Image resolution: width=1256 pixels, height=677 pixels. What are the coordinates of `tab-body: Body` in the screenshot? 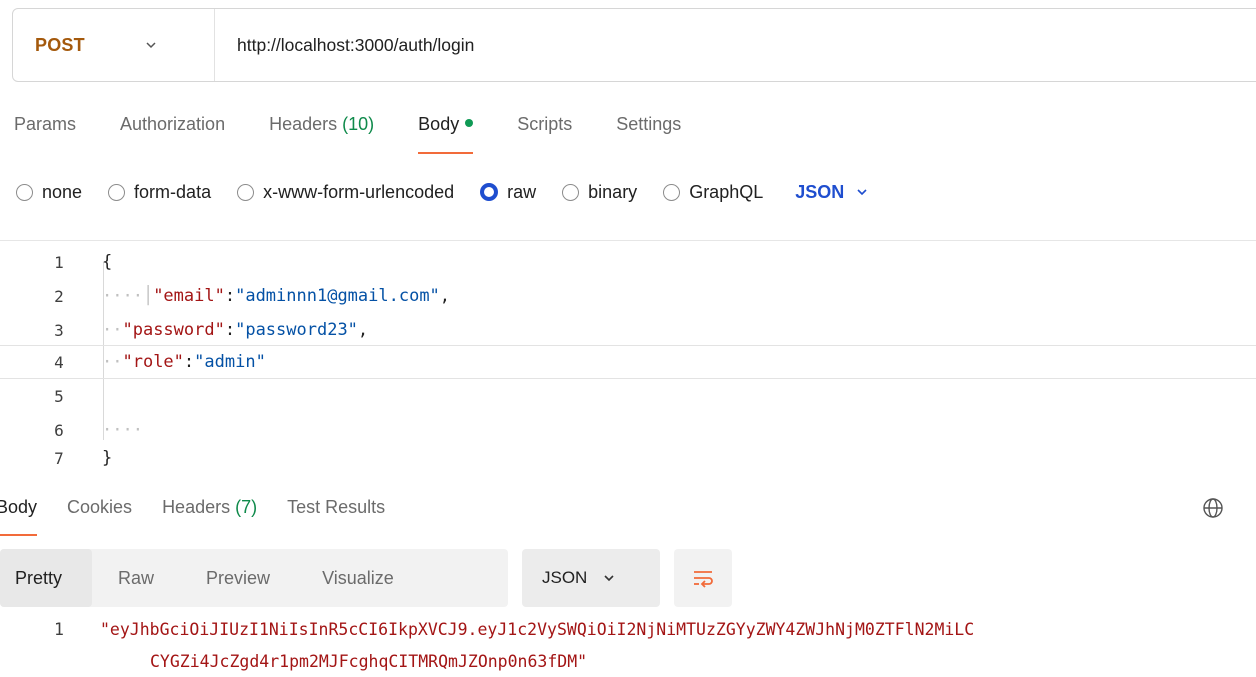 It's located at (446, 132).